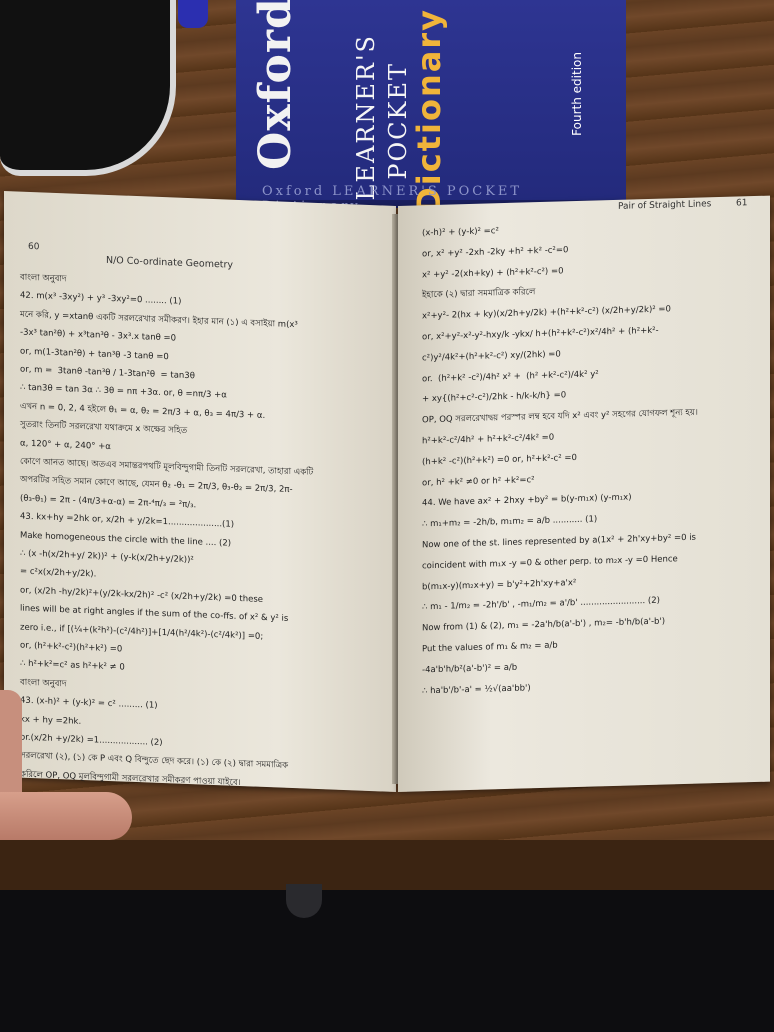 Image resolution: width=774 pixels, height=1032 pixels. What do you see at coordinates (51, 720) in the screenshot?
I see `text-line: kx + hy =2hk.` at bounding box center [51, 720].